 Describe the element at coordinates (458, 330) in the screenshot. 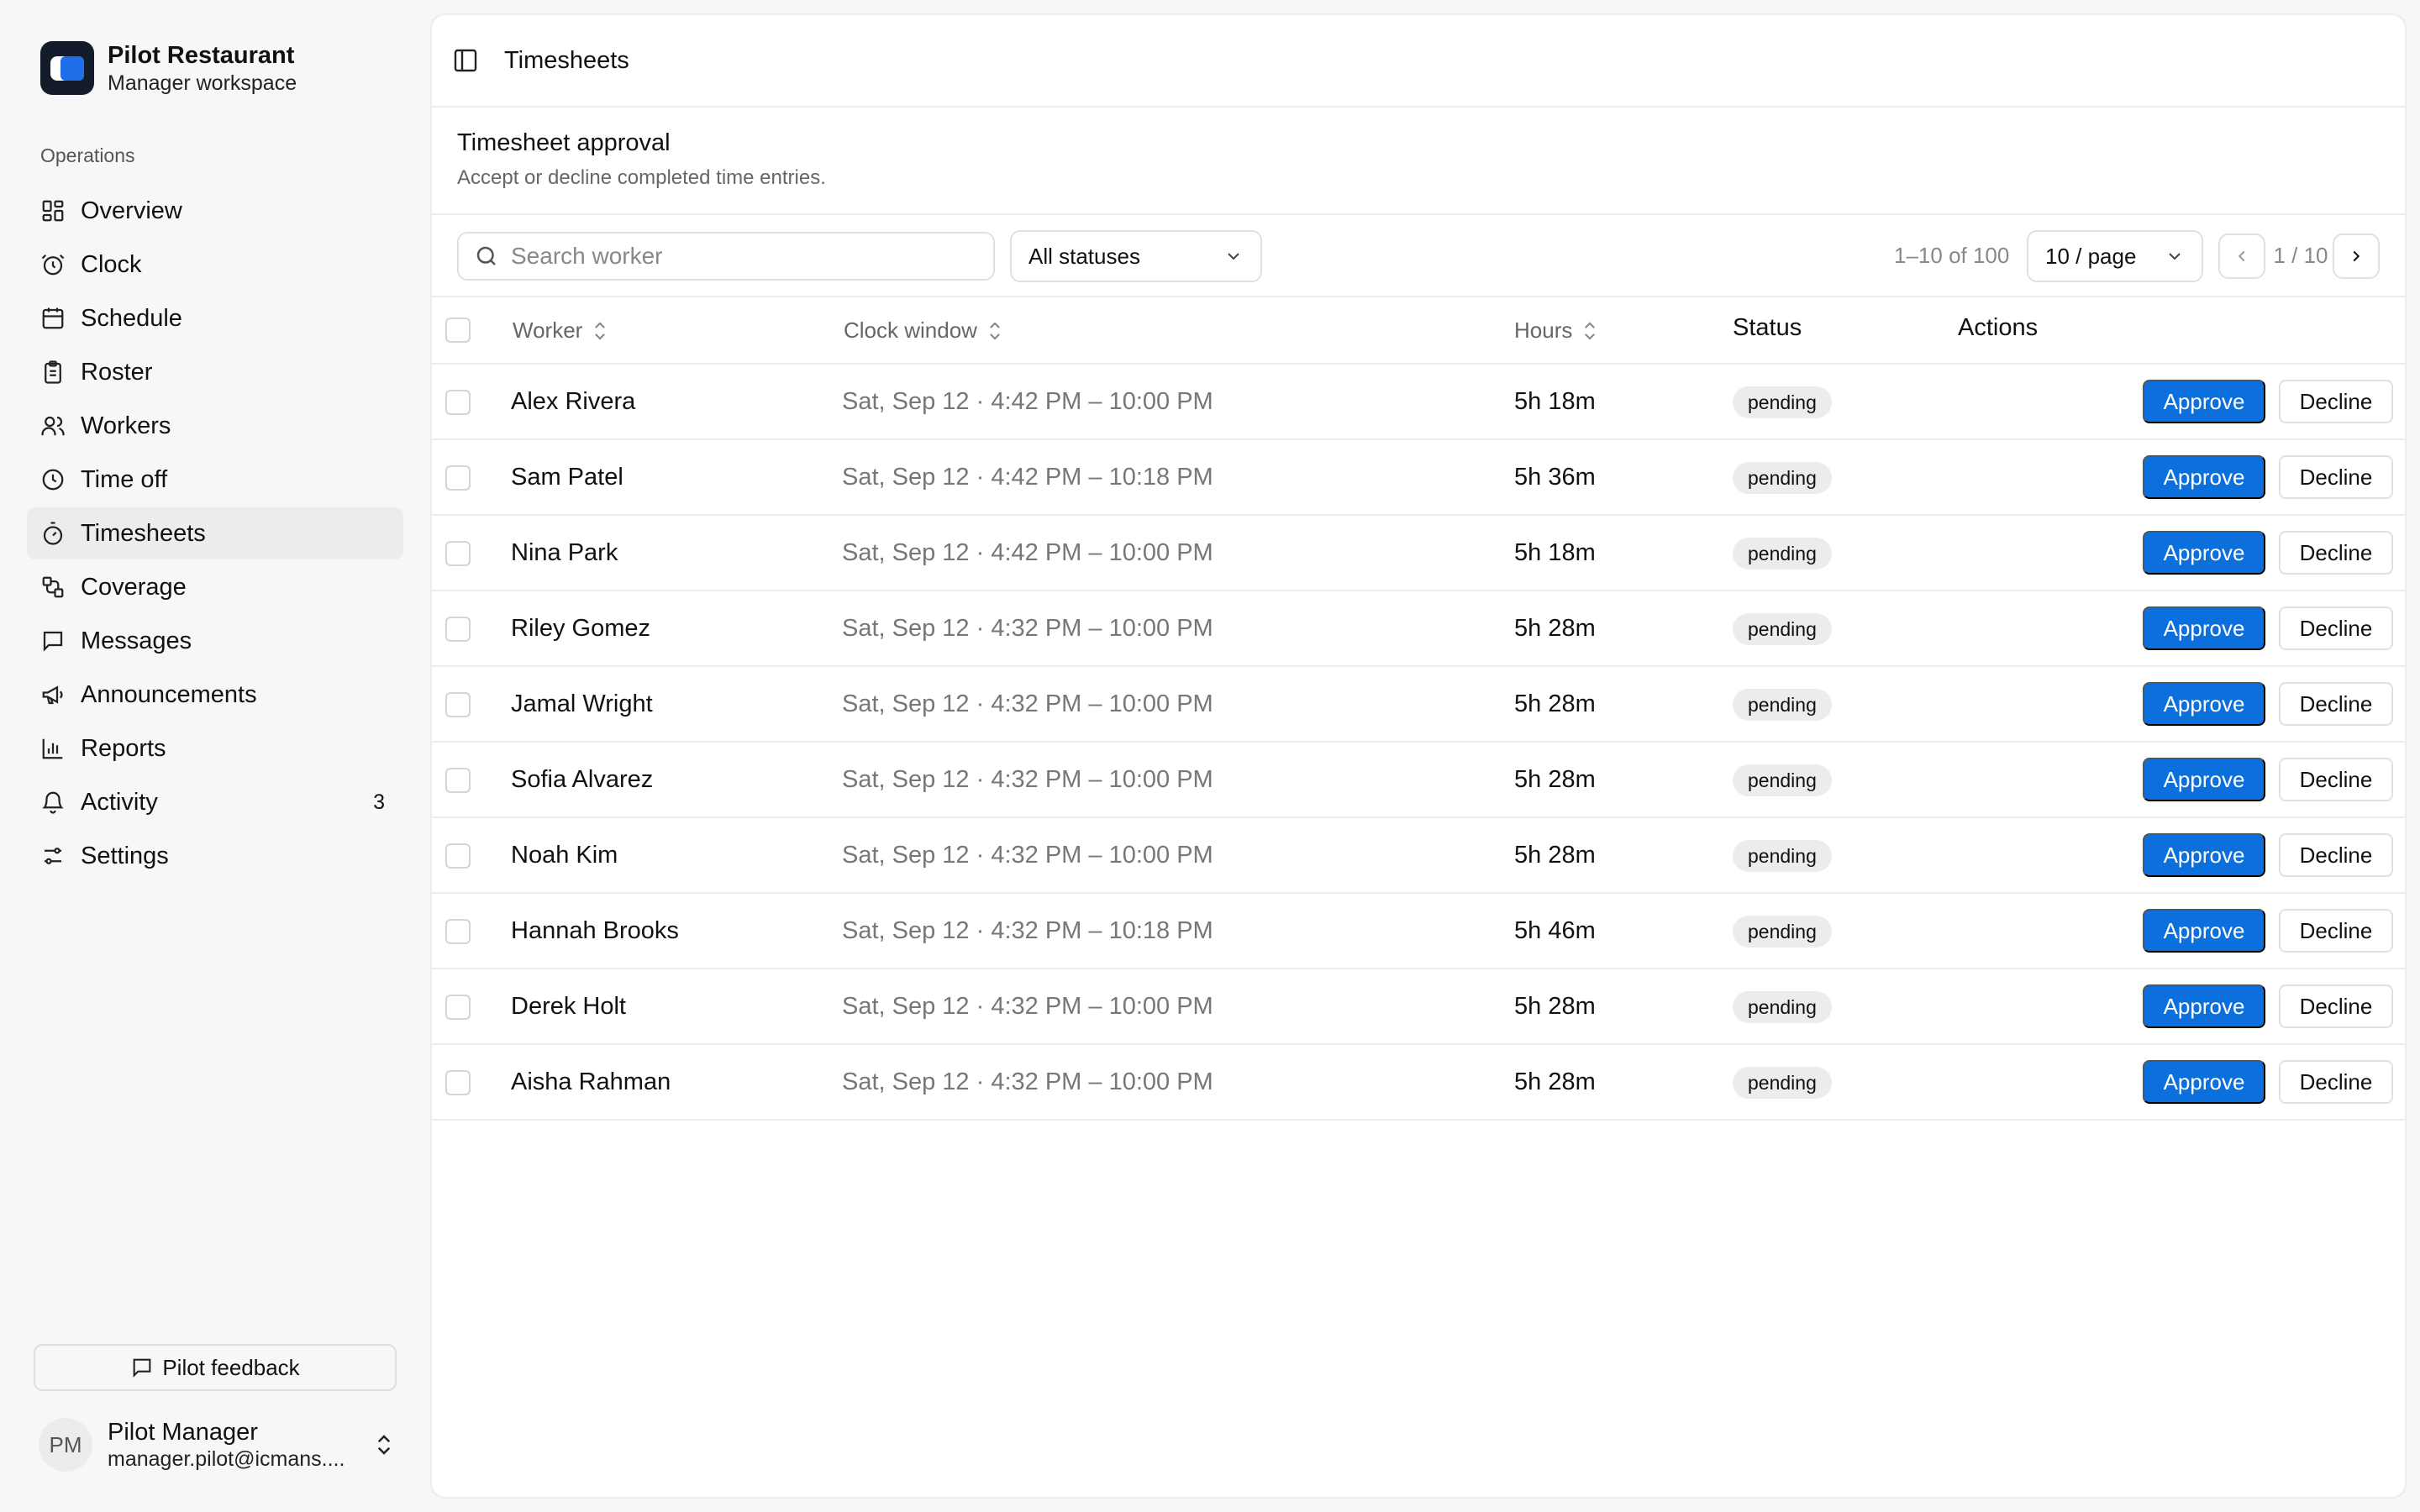

I see `select-all-checkbox` at that location.